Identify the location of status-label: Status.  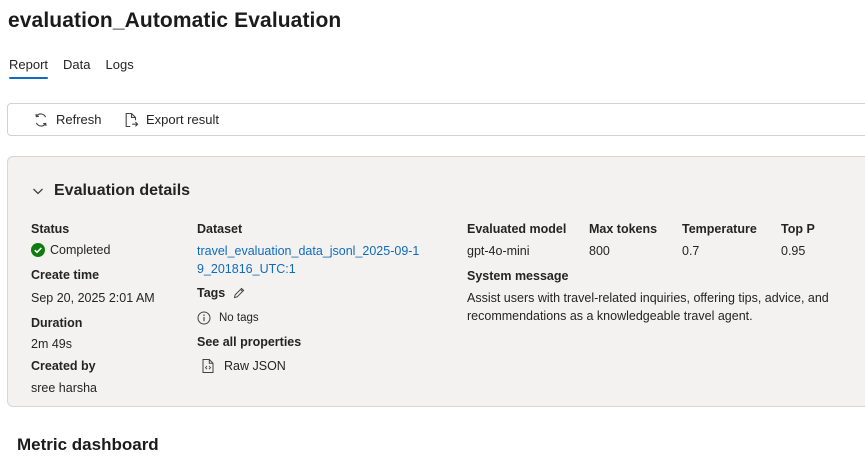
(50, 229).